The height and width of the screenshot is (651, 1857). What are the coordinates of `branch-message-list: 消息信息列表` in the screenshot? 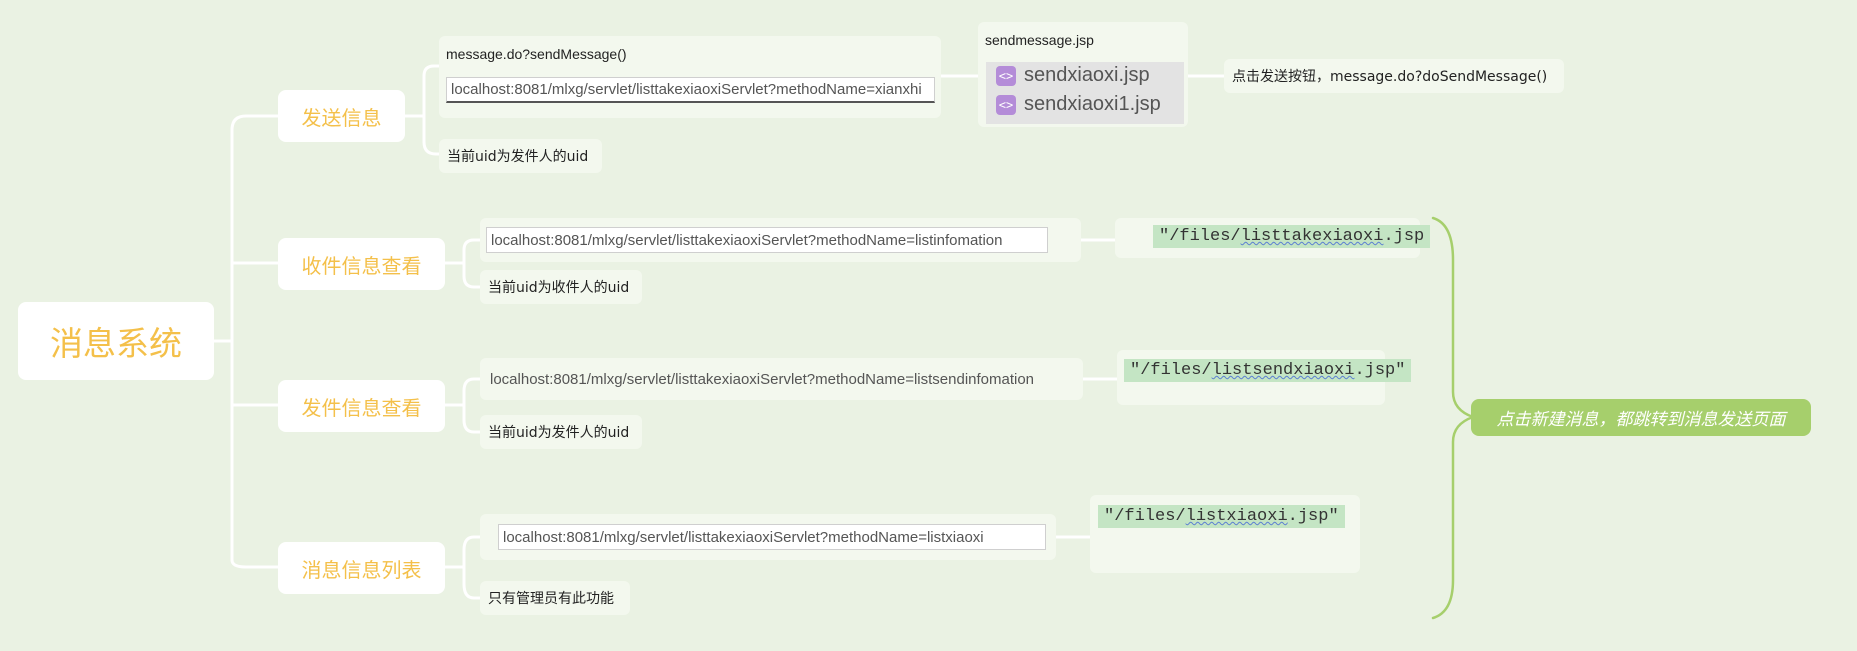 It's located at (361, 568).